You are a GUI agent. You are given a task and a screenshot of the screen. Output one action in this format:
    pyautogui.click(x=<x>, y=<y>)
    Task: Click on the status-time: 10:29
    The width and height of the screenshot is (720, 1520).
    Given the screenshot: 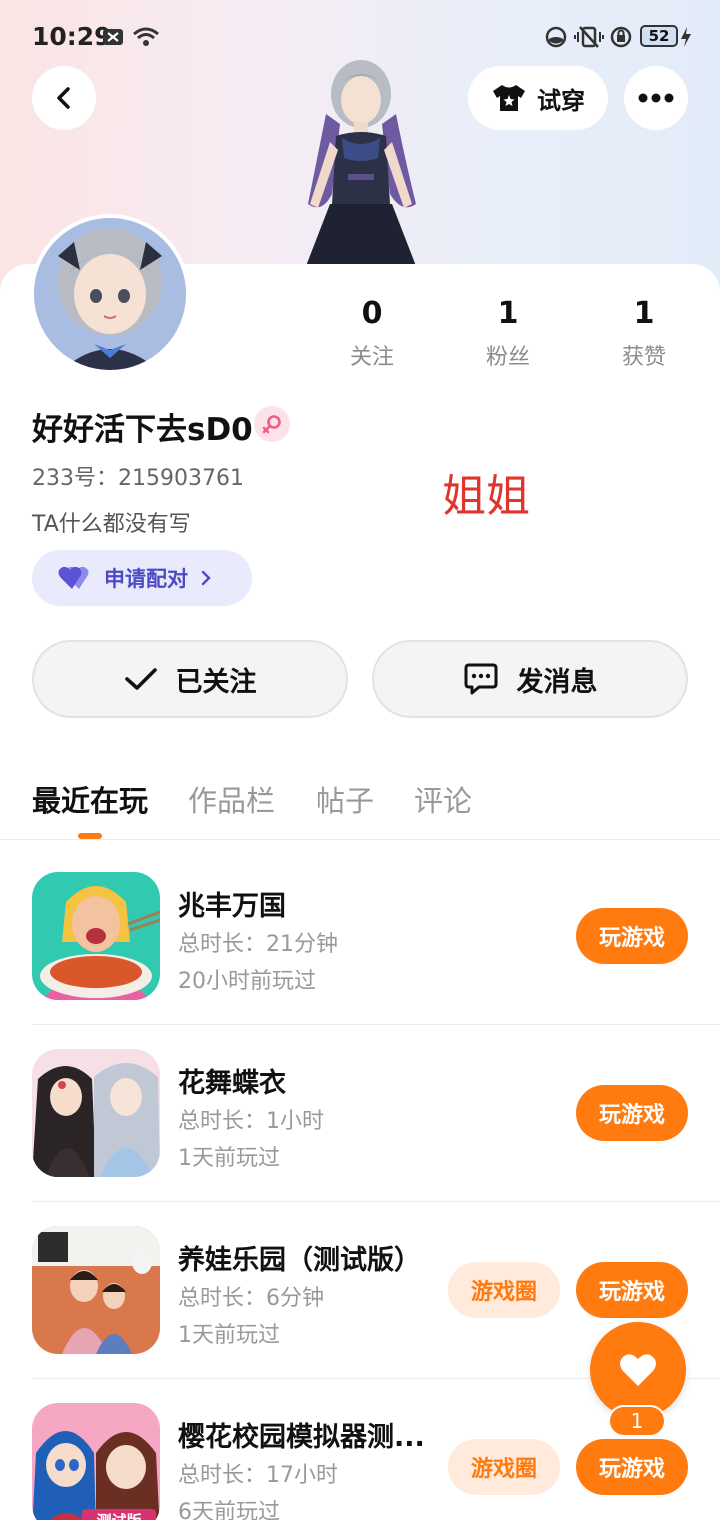 What is the action you would take?
    pyautogui.click(x=72, y=36)
    